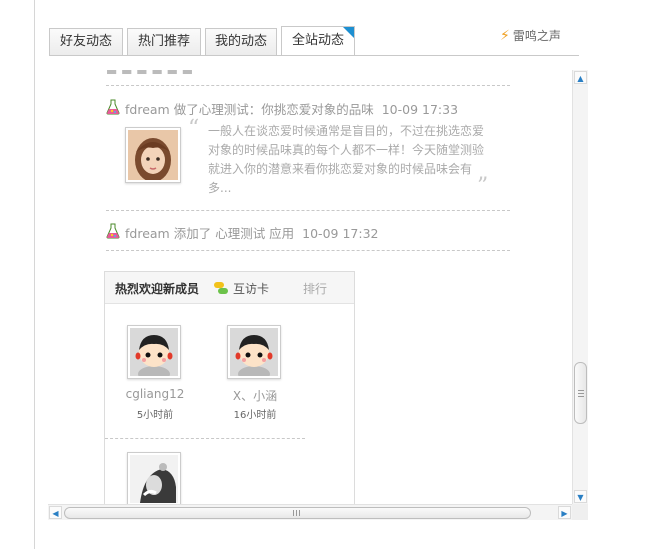 The height and width of the screenshot is (549, 656). What do you see at coordinates (255, 395) in the screenshot?
I see `member-2-name: X、小涵` at bounding box center [255, 395].